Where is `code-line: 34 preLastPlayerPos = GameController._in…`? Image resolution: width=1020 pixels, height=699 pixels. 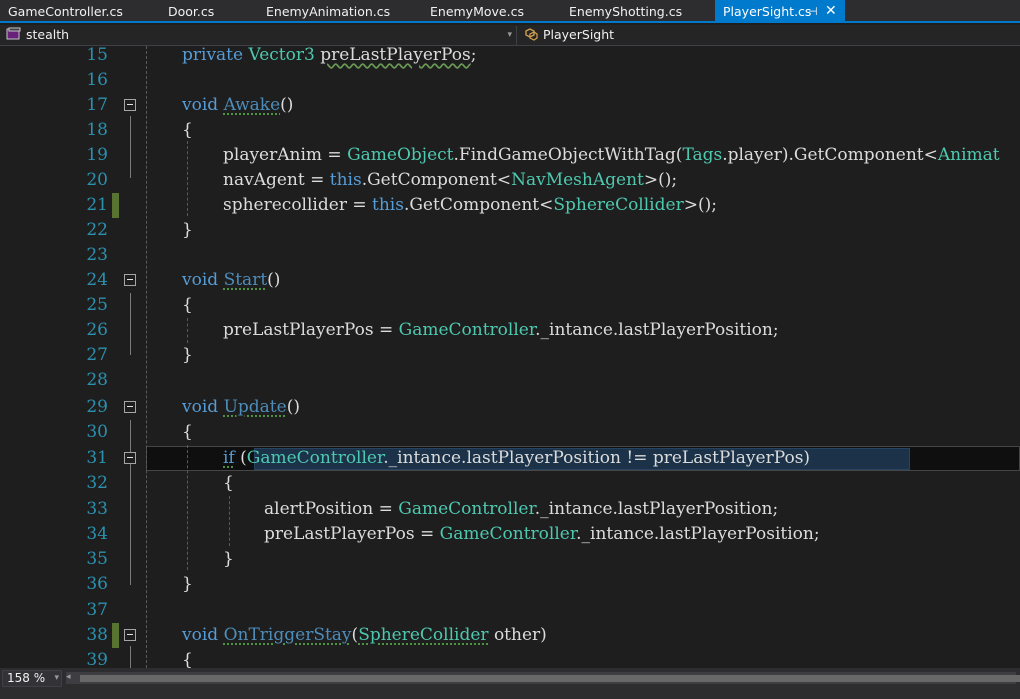
code-line: 34 preLastPlayerPos = GameController._in… is located at coordinates (510, 534).